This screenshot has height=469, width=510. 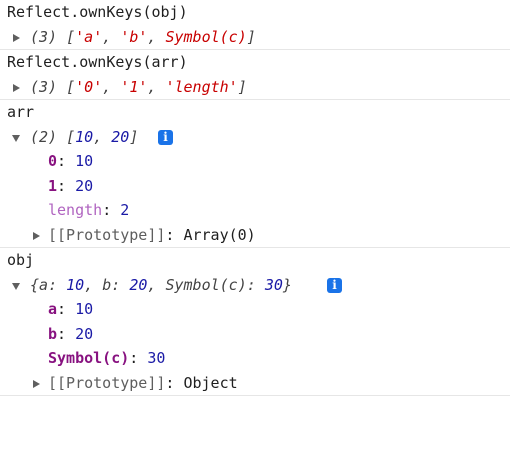 I want to click on property: Symbol(c): 30, so click(x=106, y=358).